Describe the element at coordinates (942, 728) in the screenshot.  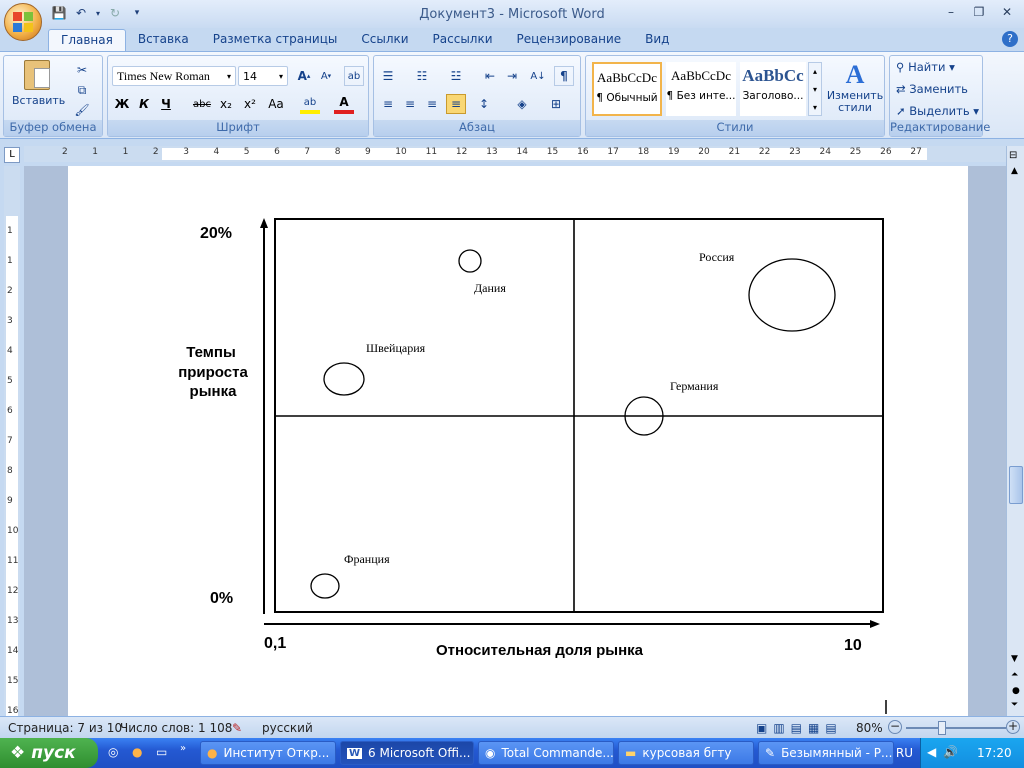
I see `zoom-slider-thumb` at that location.